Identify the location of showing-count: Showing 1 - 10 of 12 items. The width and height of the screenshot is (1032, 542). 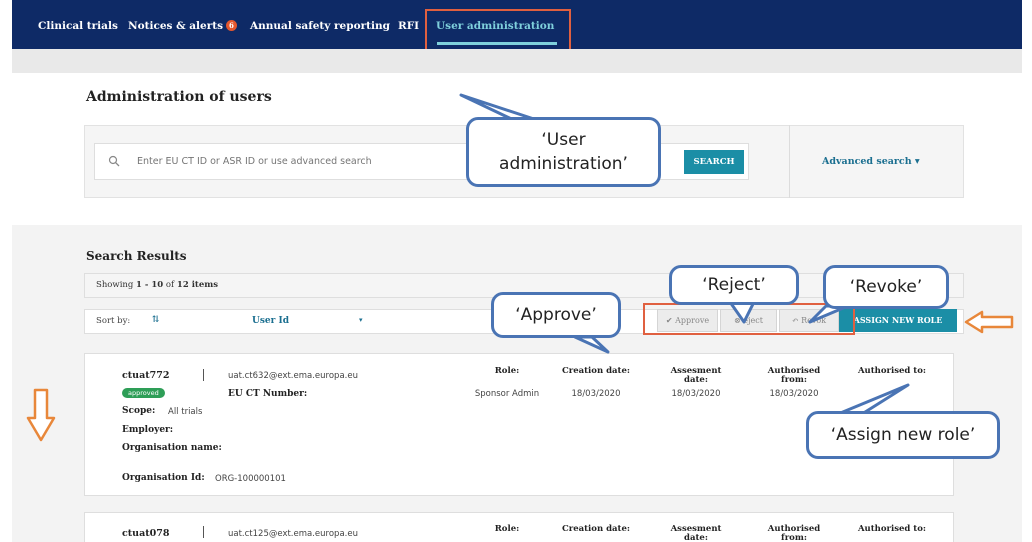
(157, 285).